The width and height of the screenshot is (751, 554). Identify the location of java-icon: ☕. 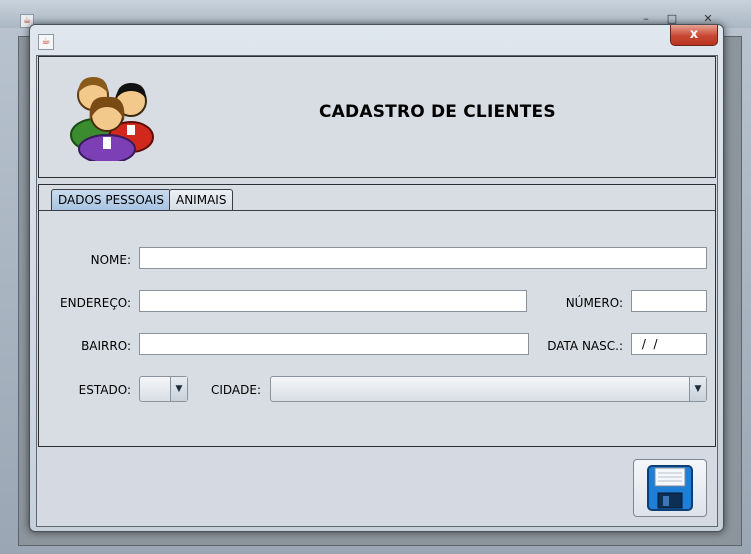
(46, 42).